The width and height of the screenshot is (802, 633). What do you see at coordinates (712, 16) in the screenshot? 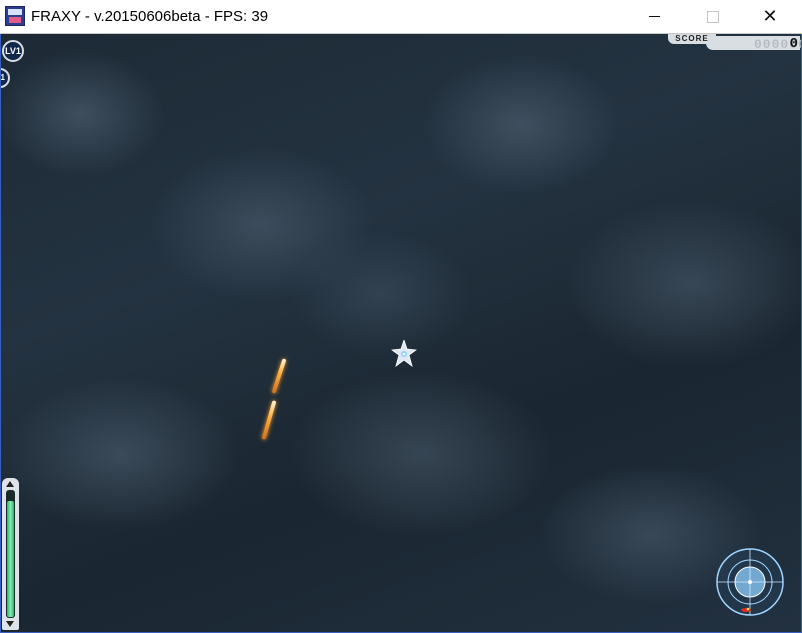
I see `maximize-button` at bounding box center [712, 16].